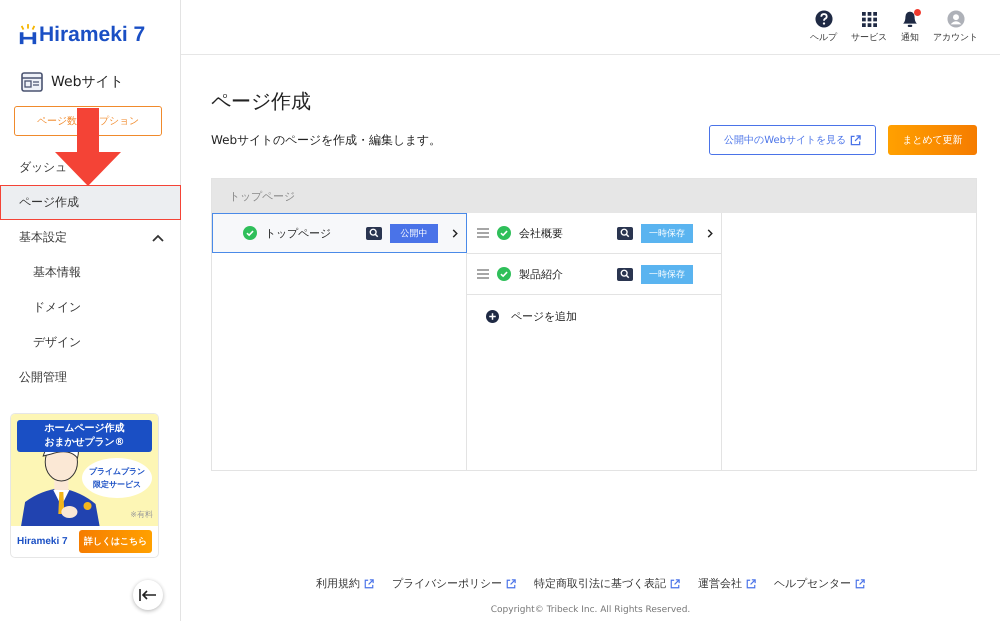 Image resolution: width=1000 pixels, height=621 pixels. What do you see at coordinates (792, 140) in the screenshot?
I see `view-site-button: 公開中のWebサイトを見る` at bounding box center [792, 140].